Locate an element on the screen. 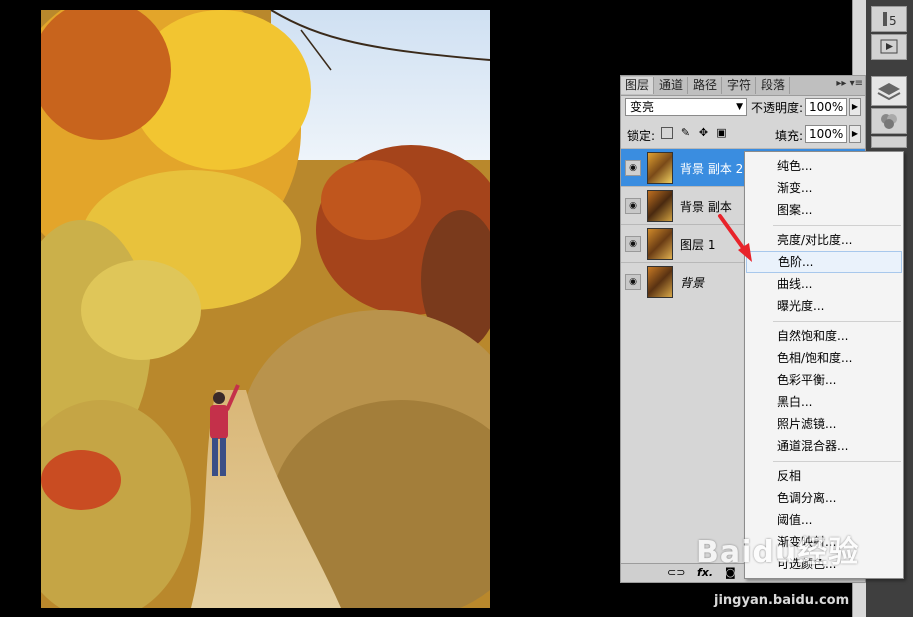 This screenshot has width=913, height=617. history-icon: 5 is located at coordinates (889, 19).